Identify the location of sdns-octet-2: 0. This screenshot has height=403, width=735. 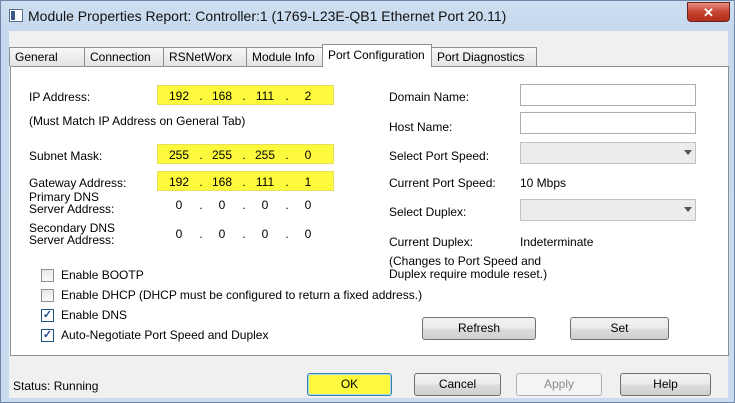
(222, 234).